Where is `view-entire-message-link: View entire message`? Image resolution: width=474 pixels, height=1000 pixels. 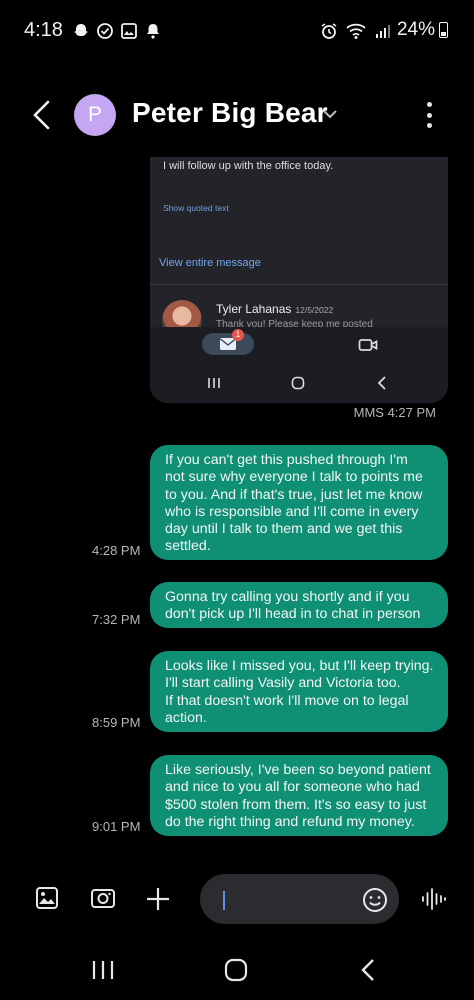
view-entire-message-link: View entire message is located at coordinates (210, 263).